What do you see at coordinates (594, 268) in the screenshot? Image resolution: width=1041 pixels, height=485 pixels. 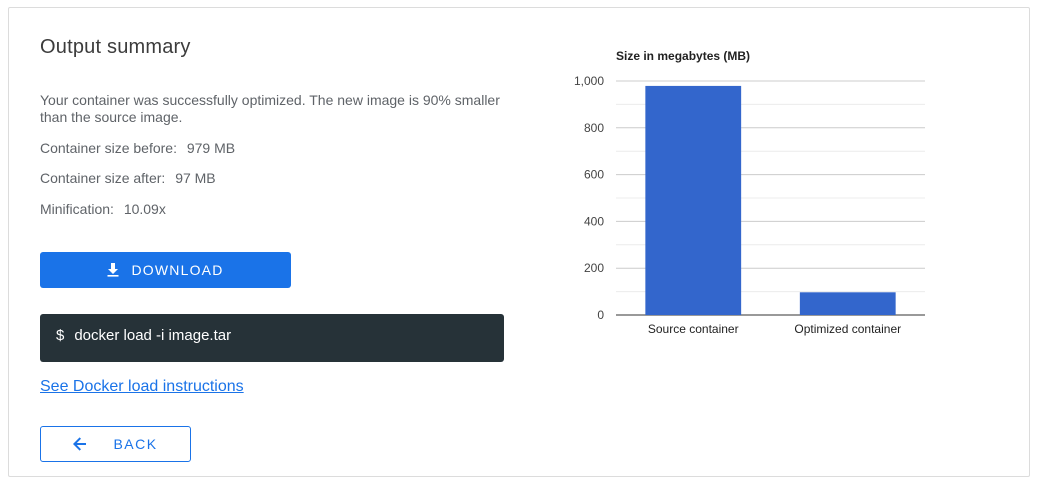 I see `y-tick-label: 200` at bounding box center [594, 268].